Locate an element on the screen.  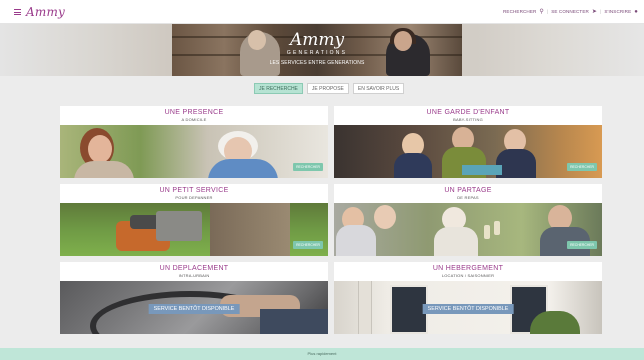
nav-register-link: S'INSCRIRE is located at coordinates (617, 11).